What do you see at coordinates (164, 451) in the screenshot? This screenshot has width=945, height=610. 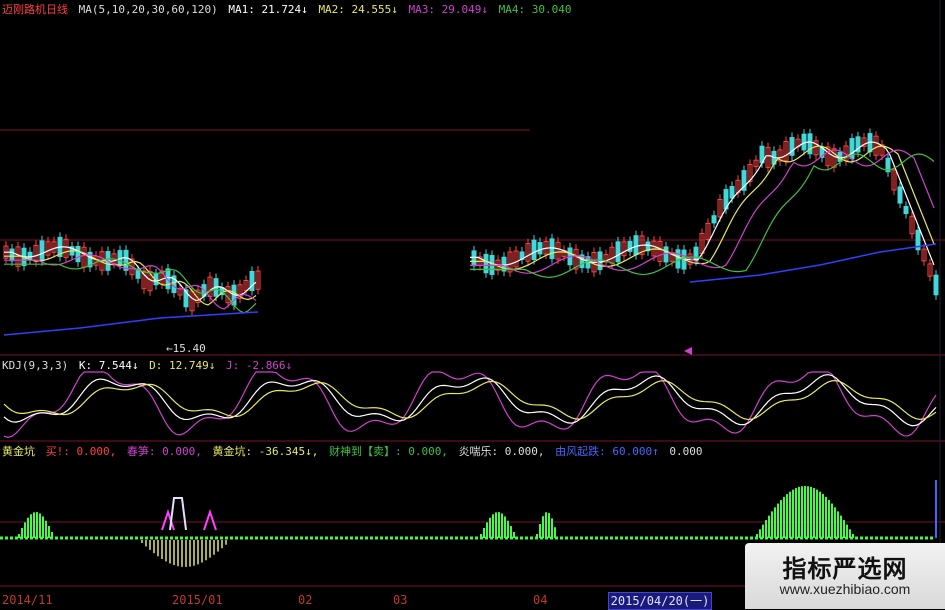 I see `spring-value: 春笋: 0.000,` at bounding box center [164, 451].